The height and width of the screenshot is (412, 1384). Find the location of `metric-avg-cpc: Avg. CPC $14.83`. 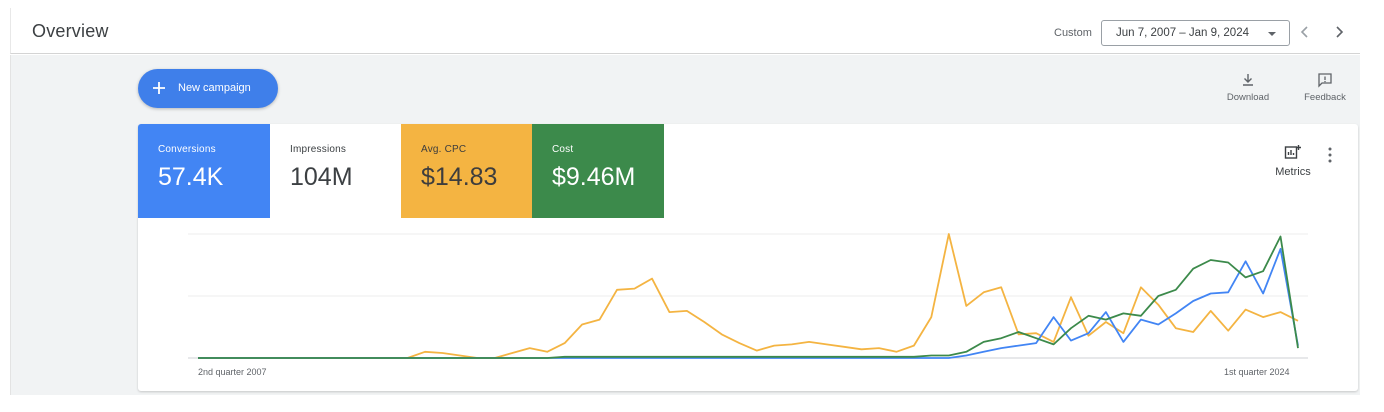

metric-avg-cpc: Avg. CPC $14.83 is located at coordinates (467, 171).